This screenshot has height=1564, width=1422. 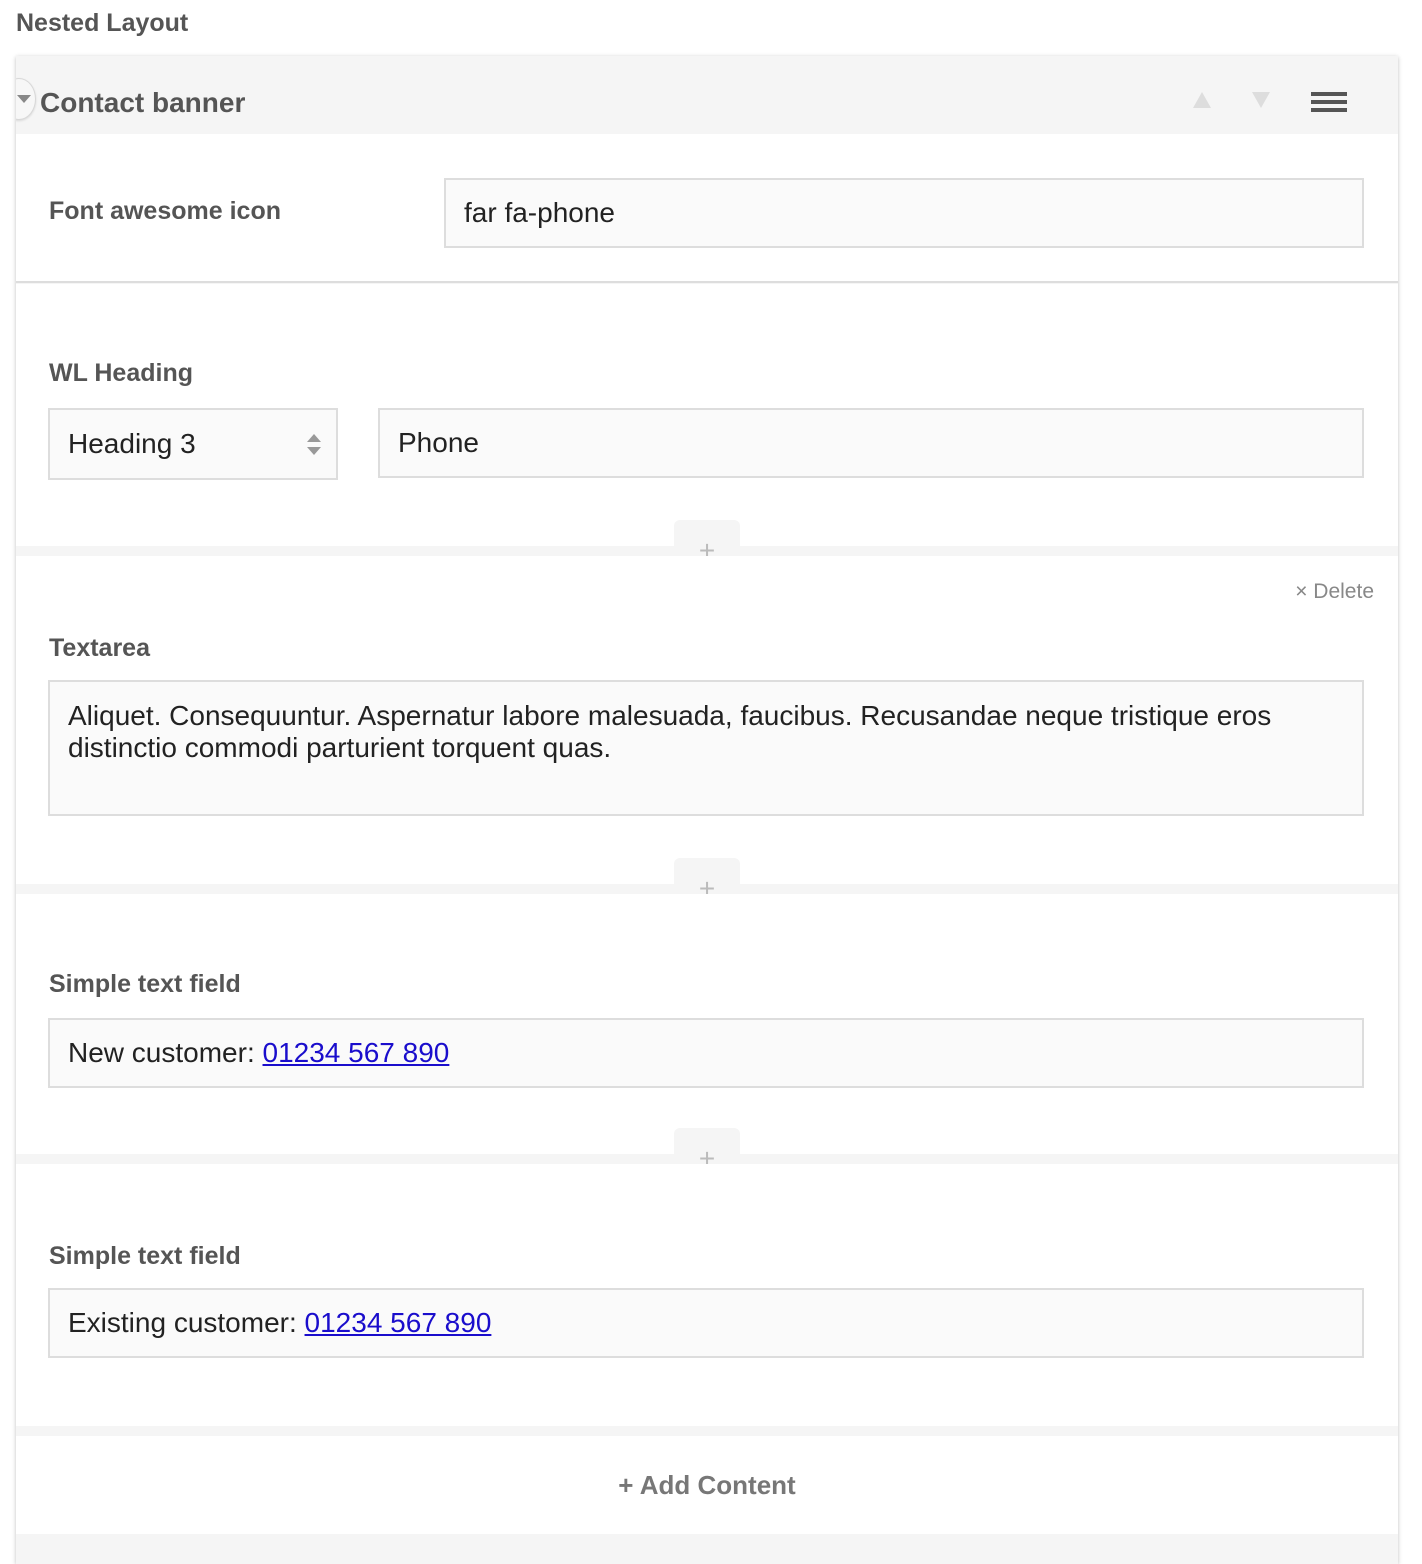 What do you see at coordinates (132, 443) in the screenshot?
I see `heading-level-value: Heading 3` at bounding box center [132, 443].